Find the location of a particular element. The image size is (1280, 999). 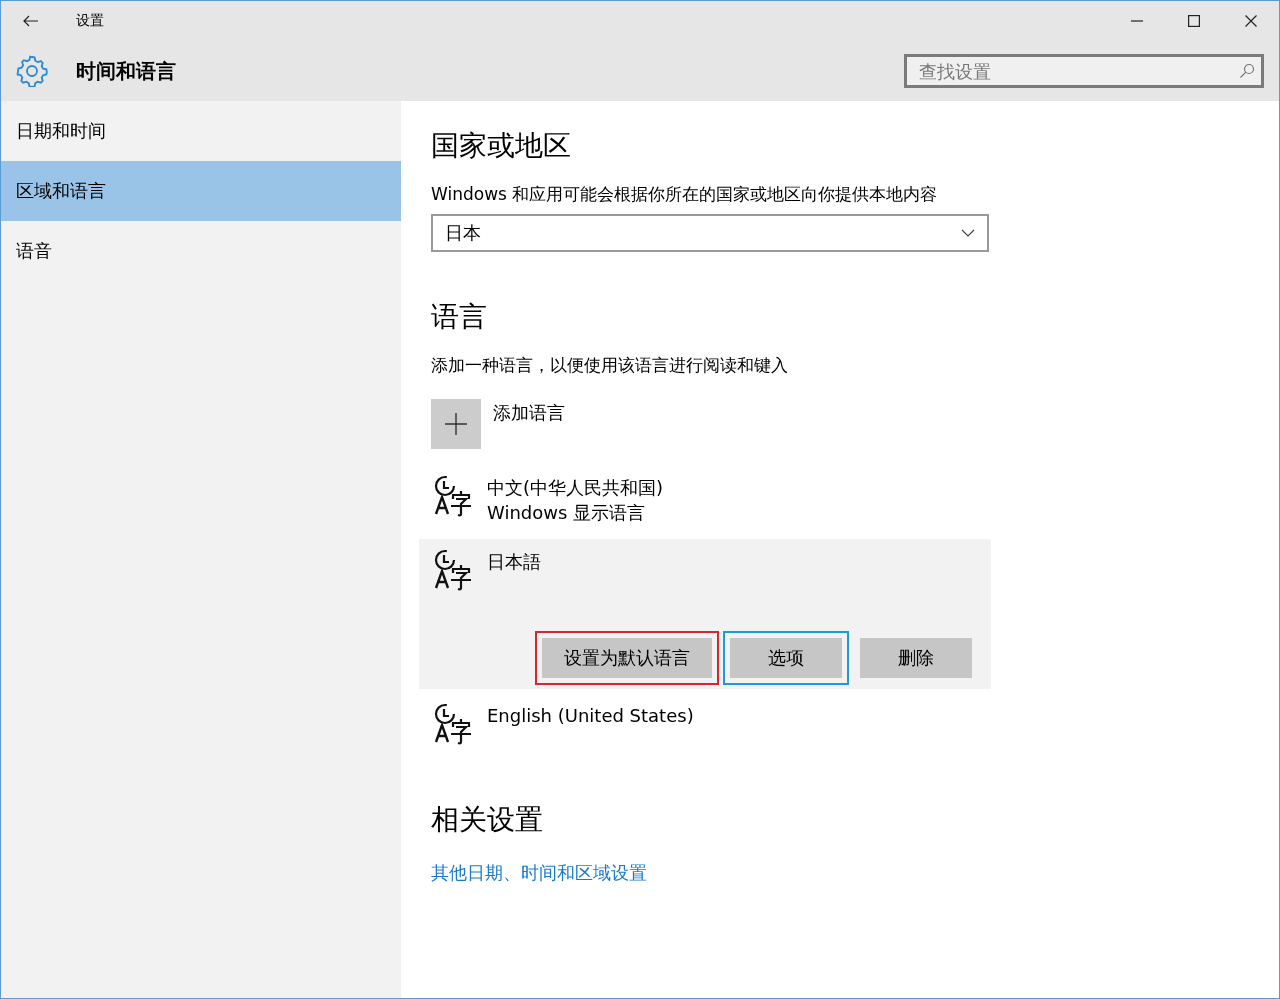

settings-icon is located at coordinates (32, 71).